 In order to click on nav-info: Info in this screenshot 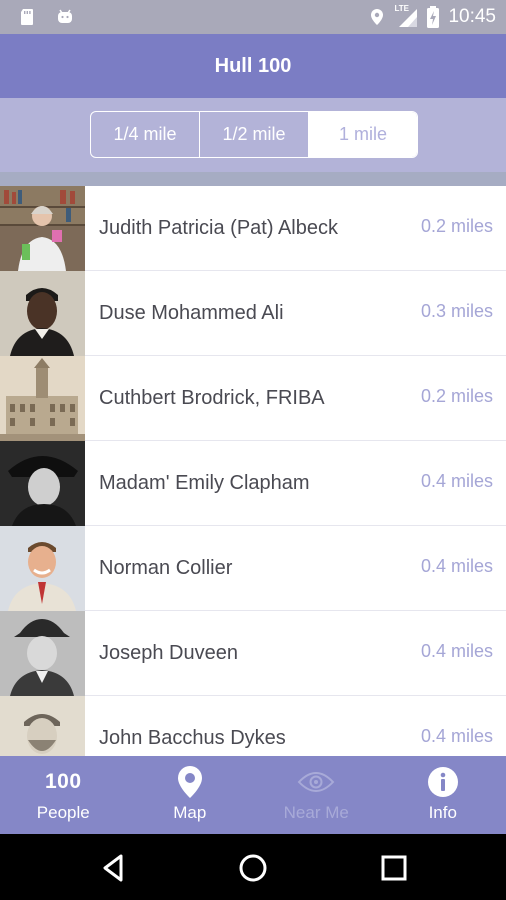, I will do `click(443, 795)`.